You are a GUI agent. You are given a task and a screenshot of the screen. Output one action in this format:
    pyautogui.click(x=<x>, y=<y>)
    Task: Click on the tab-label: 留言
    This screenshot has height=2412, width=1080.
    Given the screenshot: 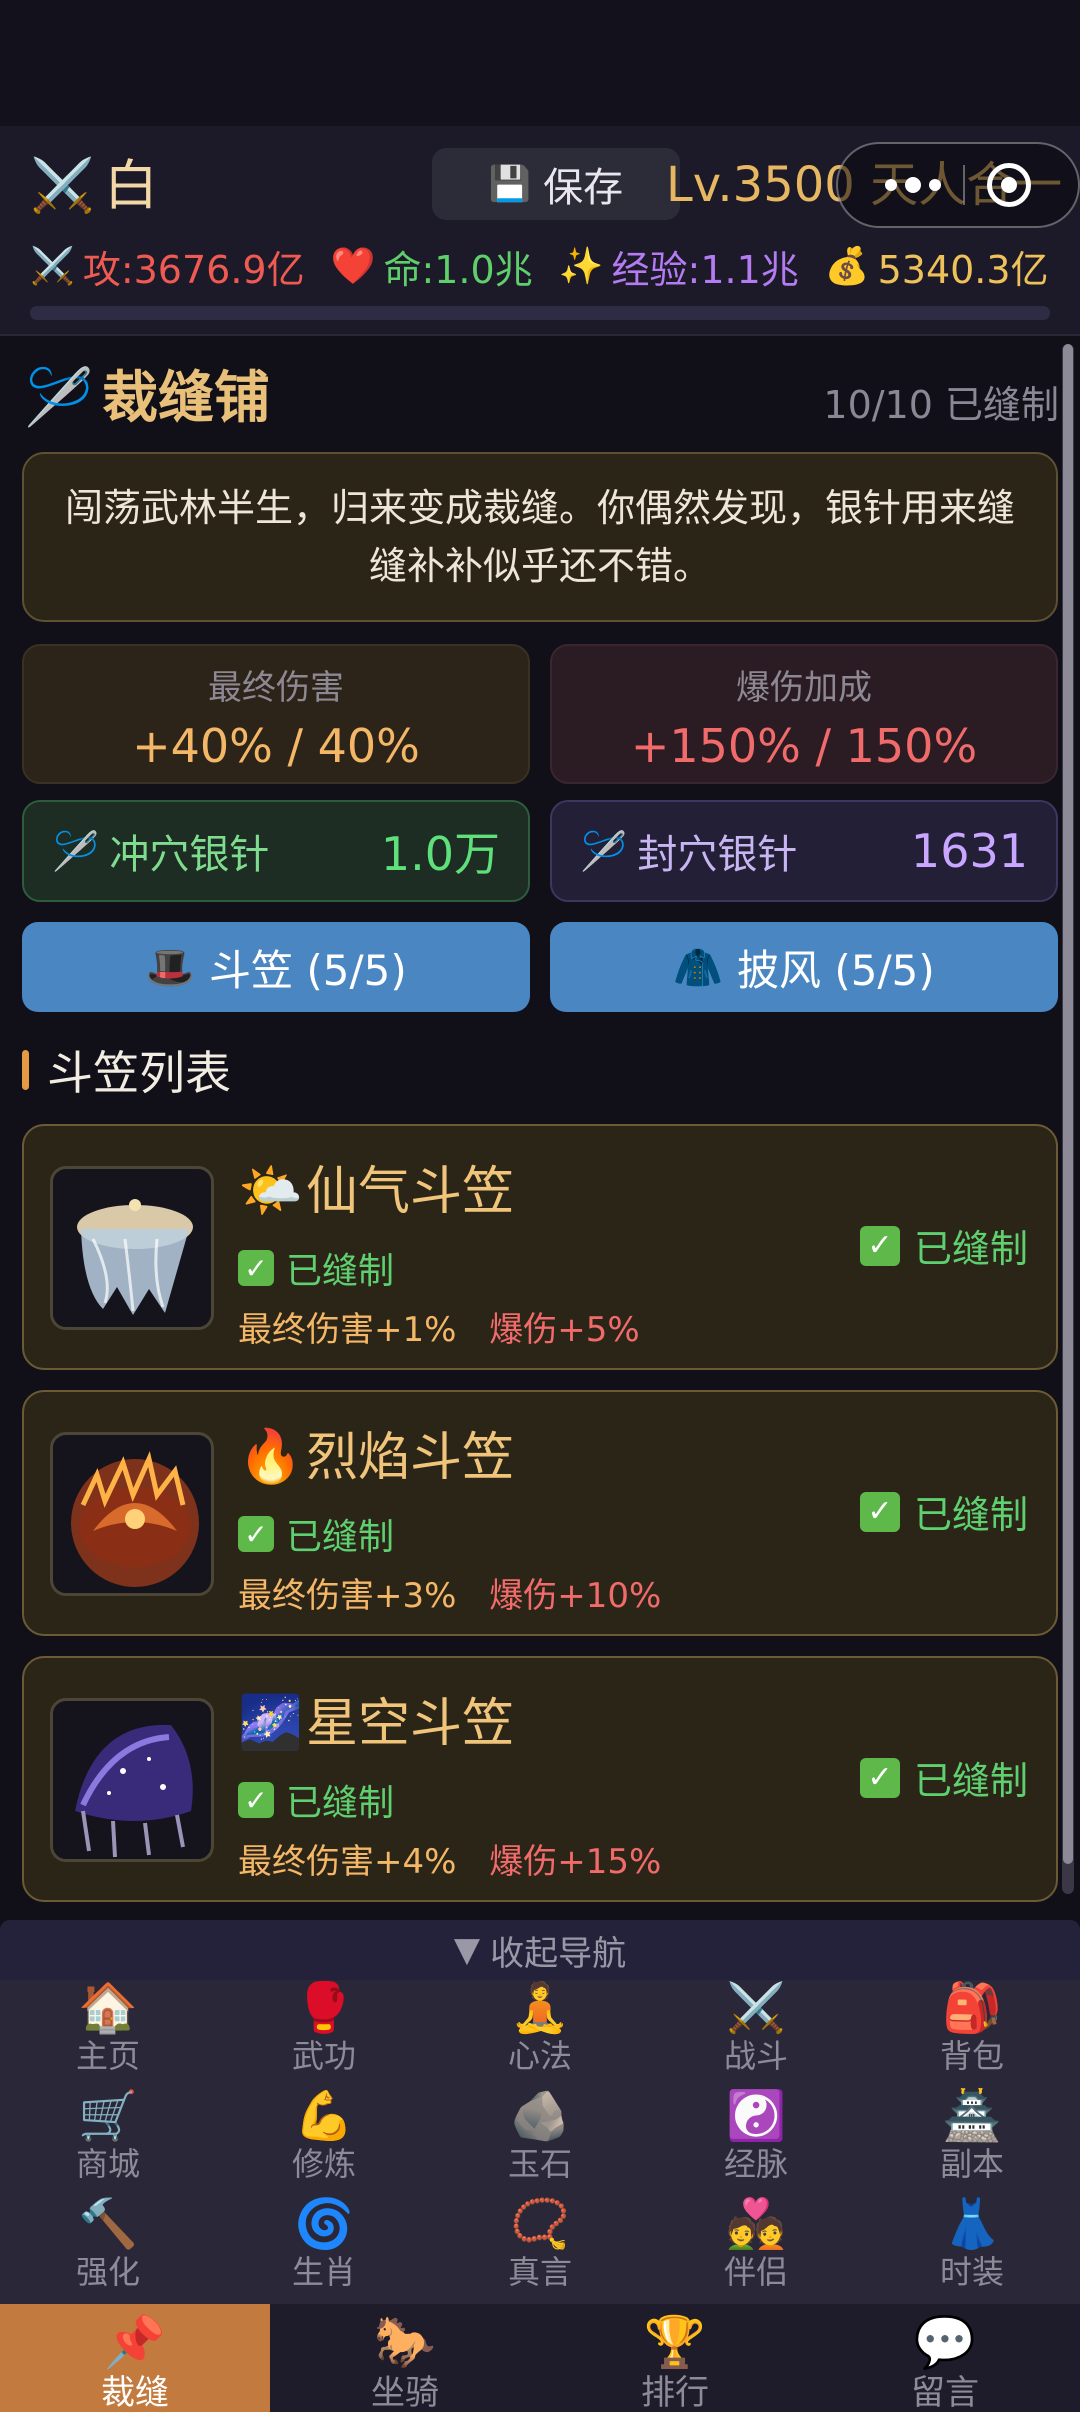 What is the action you would take?
    pyautogui.click(x=945, y=2392)
    